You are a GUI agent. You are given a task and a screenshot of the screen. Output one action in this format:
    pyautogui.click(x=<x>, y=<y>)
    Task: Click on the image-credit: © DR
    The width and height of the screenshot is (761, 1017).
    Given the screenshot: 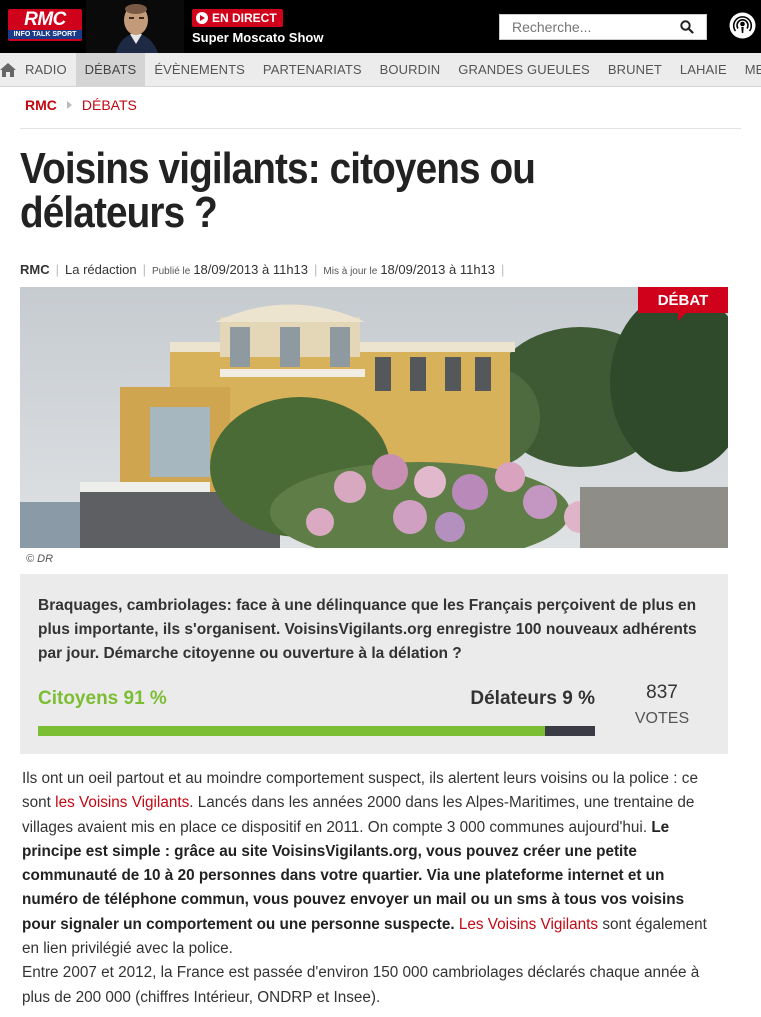 What is the action you would take?
    pyautogui.click(x=40, y=559)
    